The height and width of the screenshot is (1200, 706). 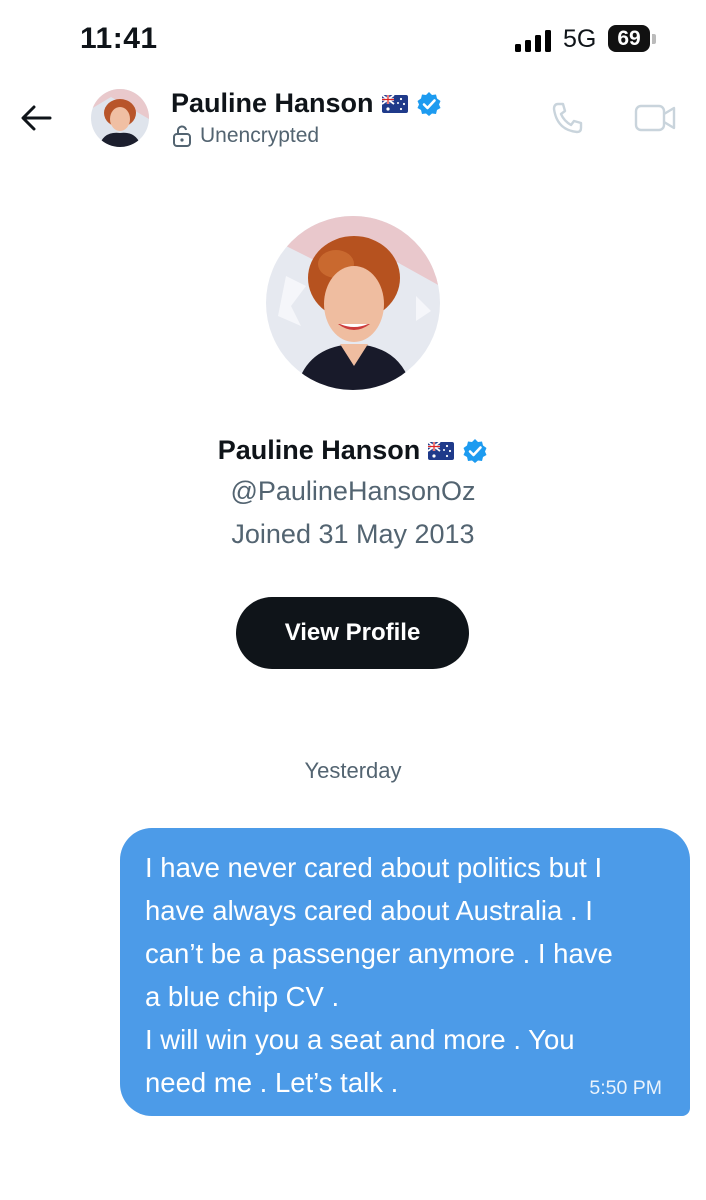 I want to click on lock-open-icon, so click(x=182, y=136).